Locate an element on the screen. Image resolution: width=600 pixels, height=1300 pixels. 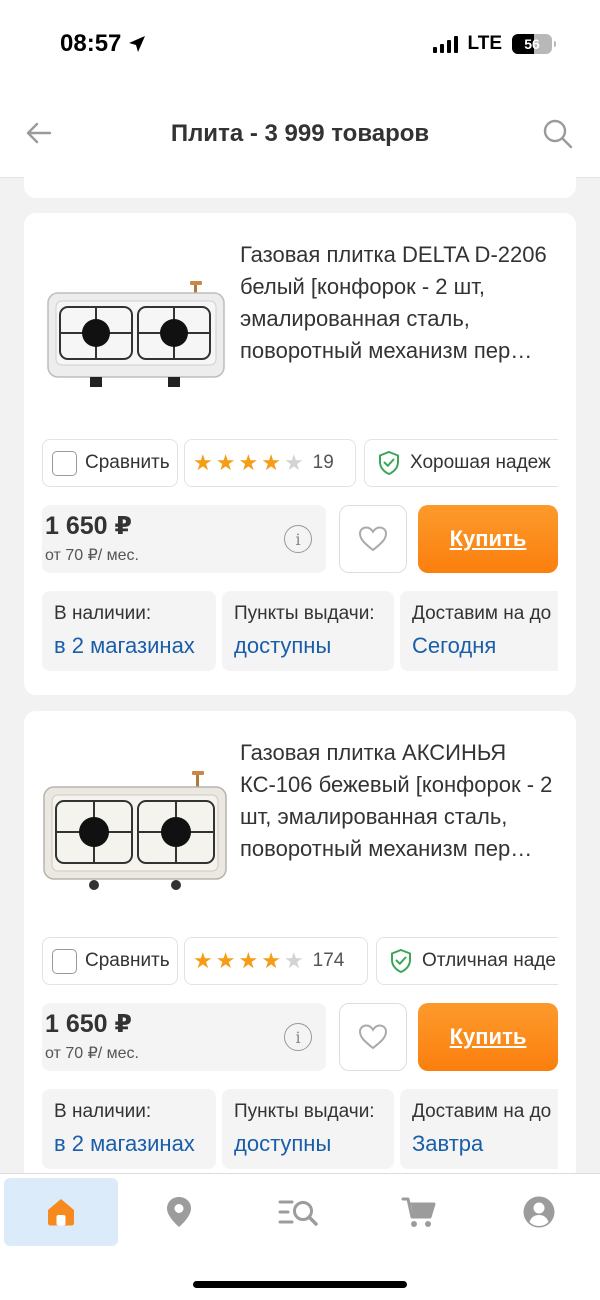
tab-home is located at coordinates (61, 1212).